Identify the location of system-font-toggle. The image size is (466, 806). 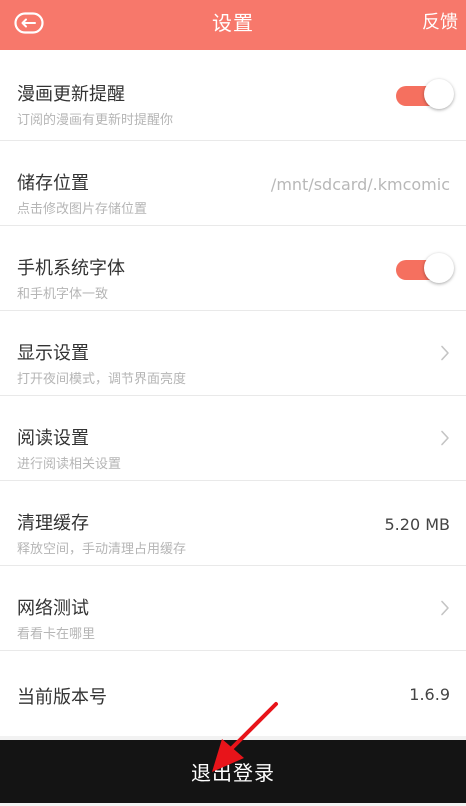
(425, 268).